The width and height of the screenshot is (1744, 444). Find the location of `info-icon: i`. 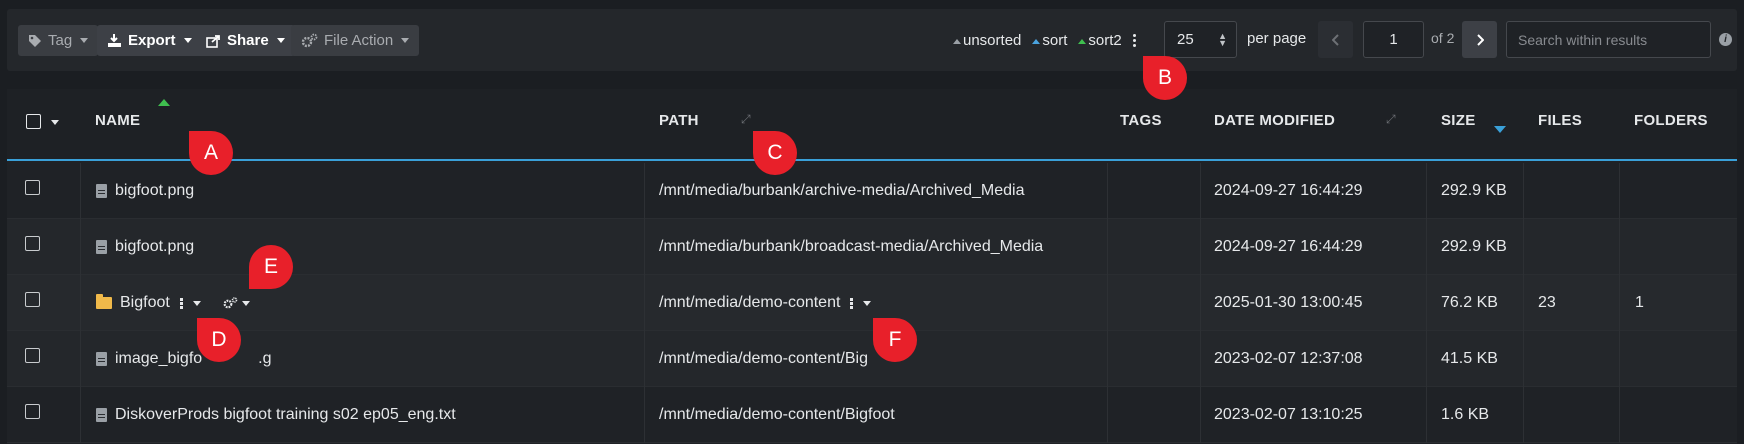

info-icon: i is located at coordinates (1725, 39).